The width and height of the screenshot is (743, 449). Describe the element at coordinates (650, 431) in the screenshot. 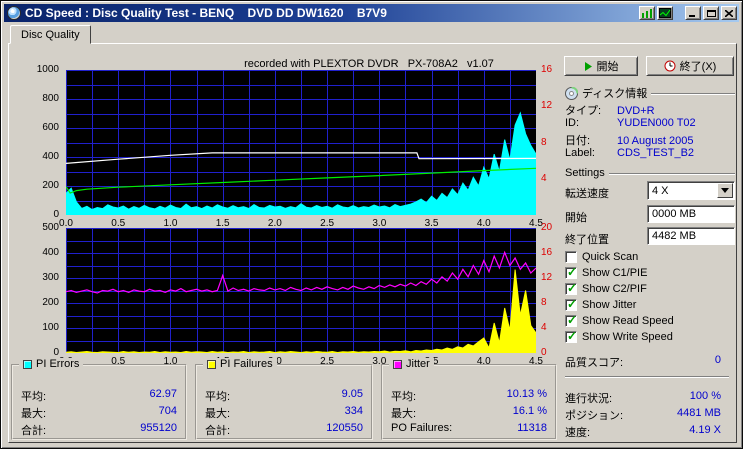

I see `speed-row: 速度: 4.19 X` at that location.